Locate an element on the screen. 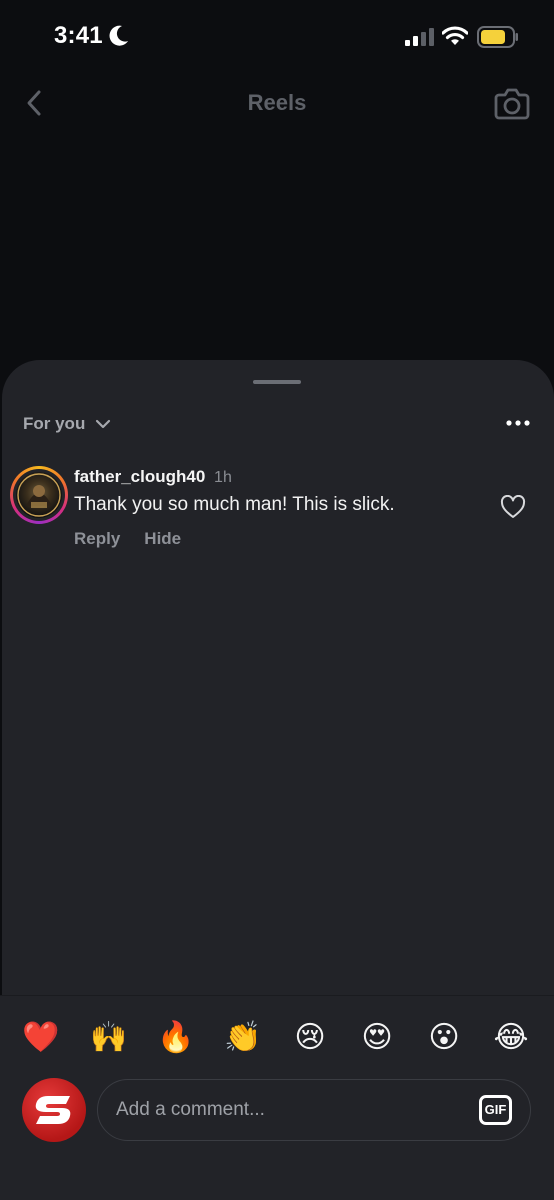 This screenshot has height=1200, width=554. hide-button: Hide is located at coordinates (162, 539).